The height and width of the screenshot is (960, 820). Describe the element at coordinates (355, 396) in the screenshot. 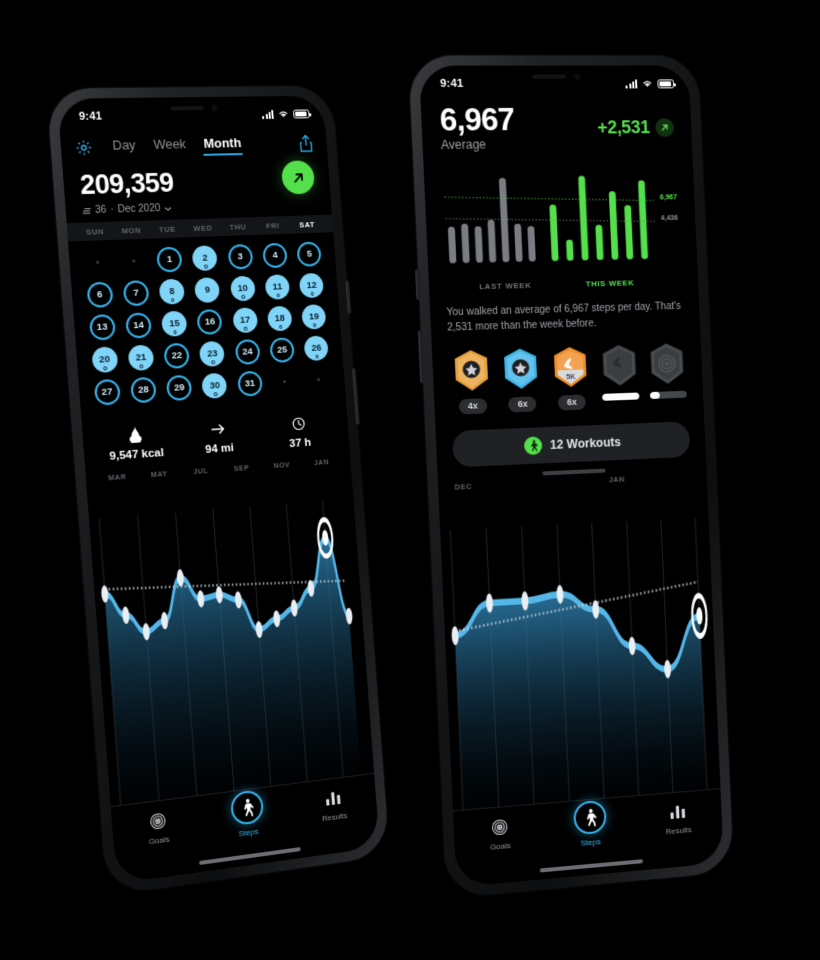

I see `power-button` at that location.